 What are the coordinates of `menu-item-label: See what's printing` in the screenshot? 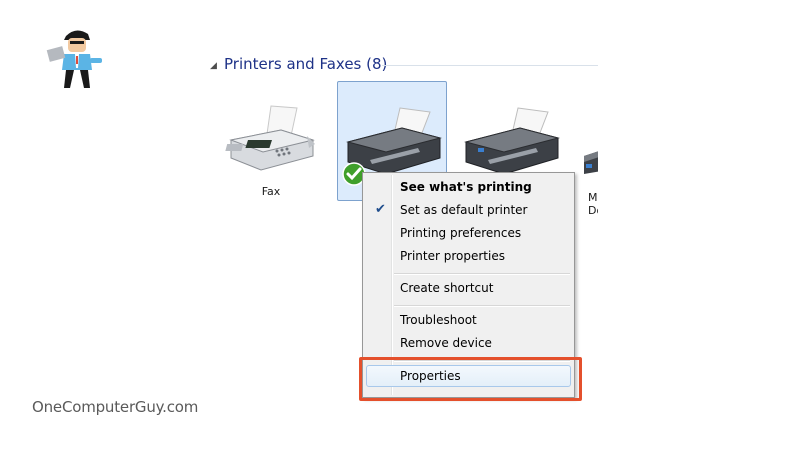 It's located at (466, 187).